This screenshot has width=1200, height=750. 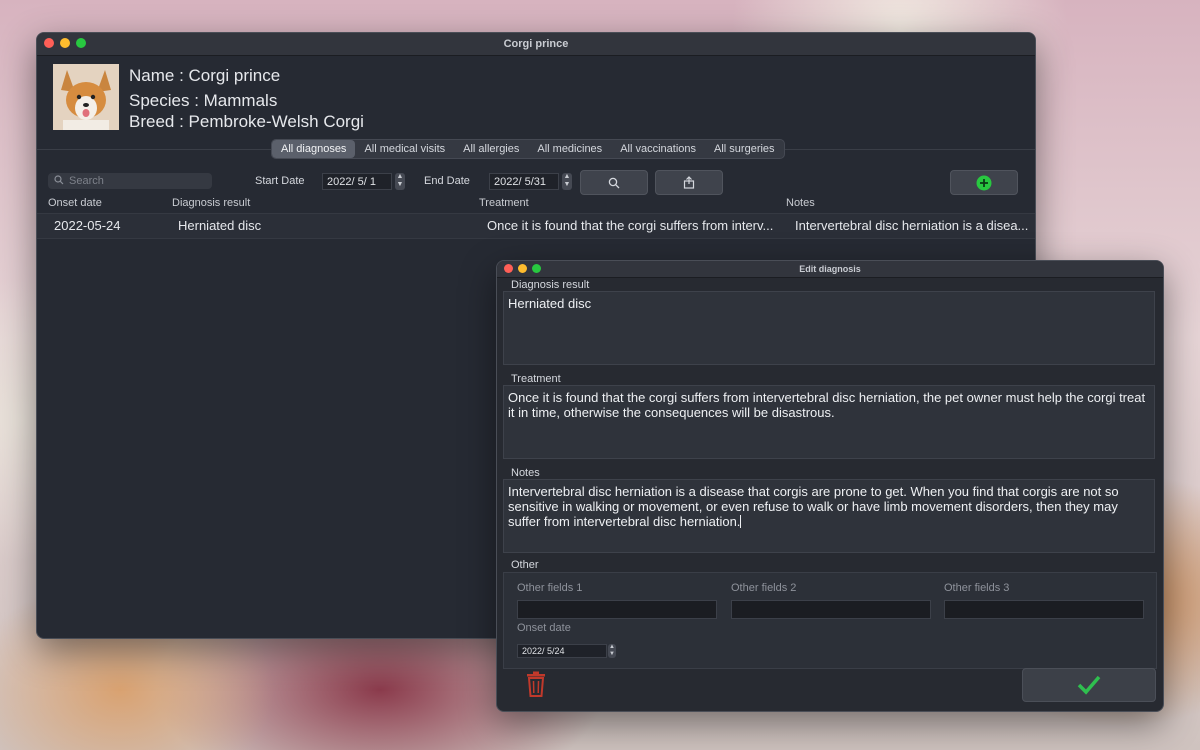 What do you see at coordinates (831, 609) in the screenshot?
I see `other-fields-2-input` at bounding box center [831, 609].